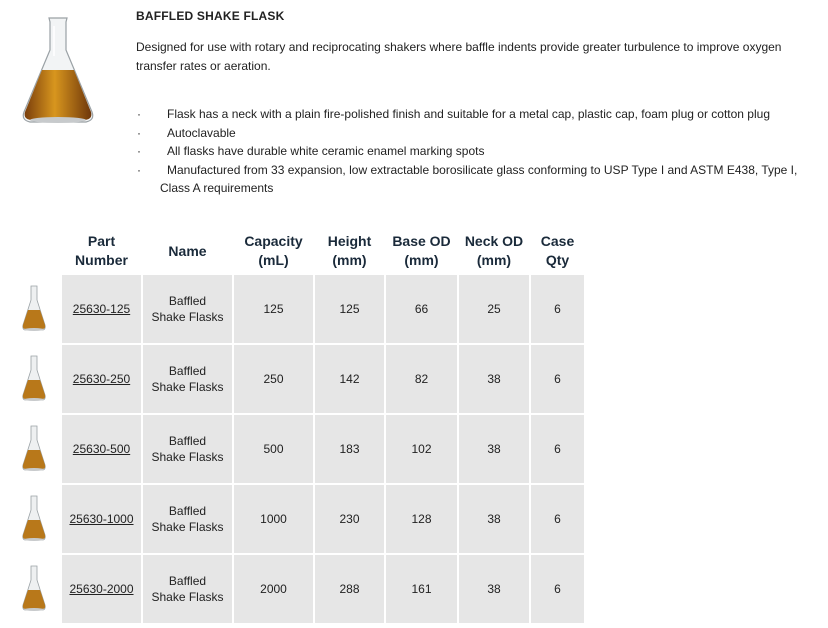 The width and height of the screenshot is (828, 628). Describe the element at coordinates (273, 450) in the screenshot. I see `capacity-cell: 500` at that location.